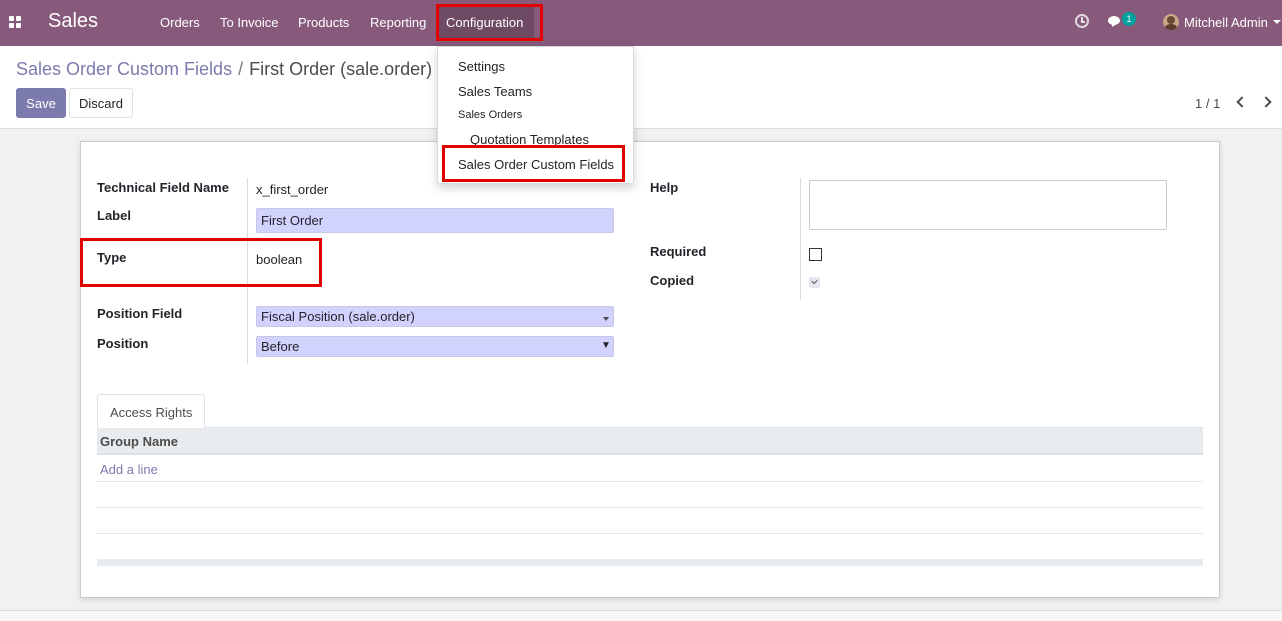 This screenshot has height=621, width=1282. Describe the element at coordinates (1129, 19) in the screenshot. I see `chat-count-badge: 1` at that location.